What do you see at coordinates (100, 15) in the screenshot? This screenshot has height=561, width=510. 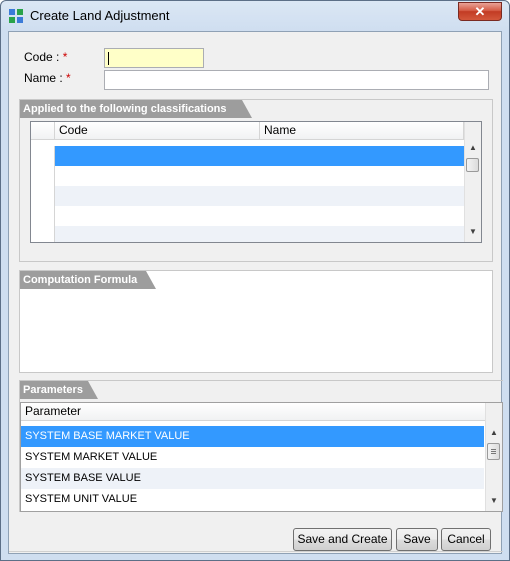 I see `window-title: Create Land Adjustment` at bounding box center [100, 15].